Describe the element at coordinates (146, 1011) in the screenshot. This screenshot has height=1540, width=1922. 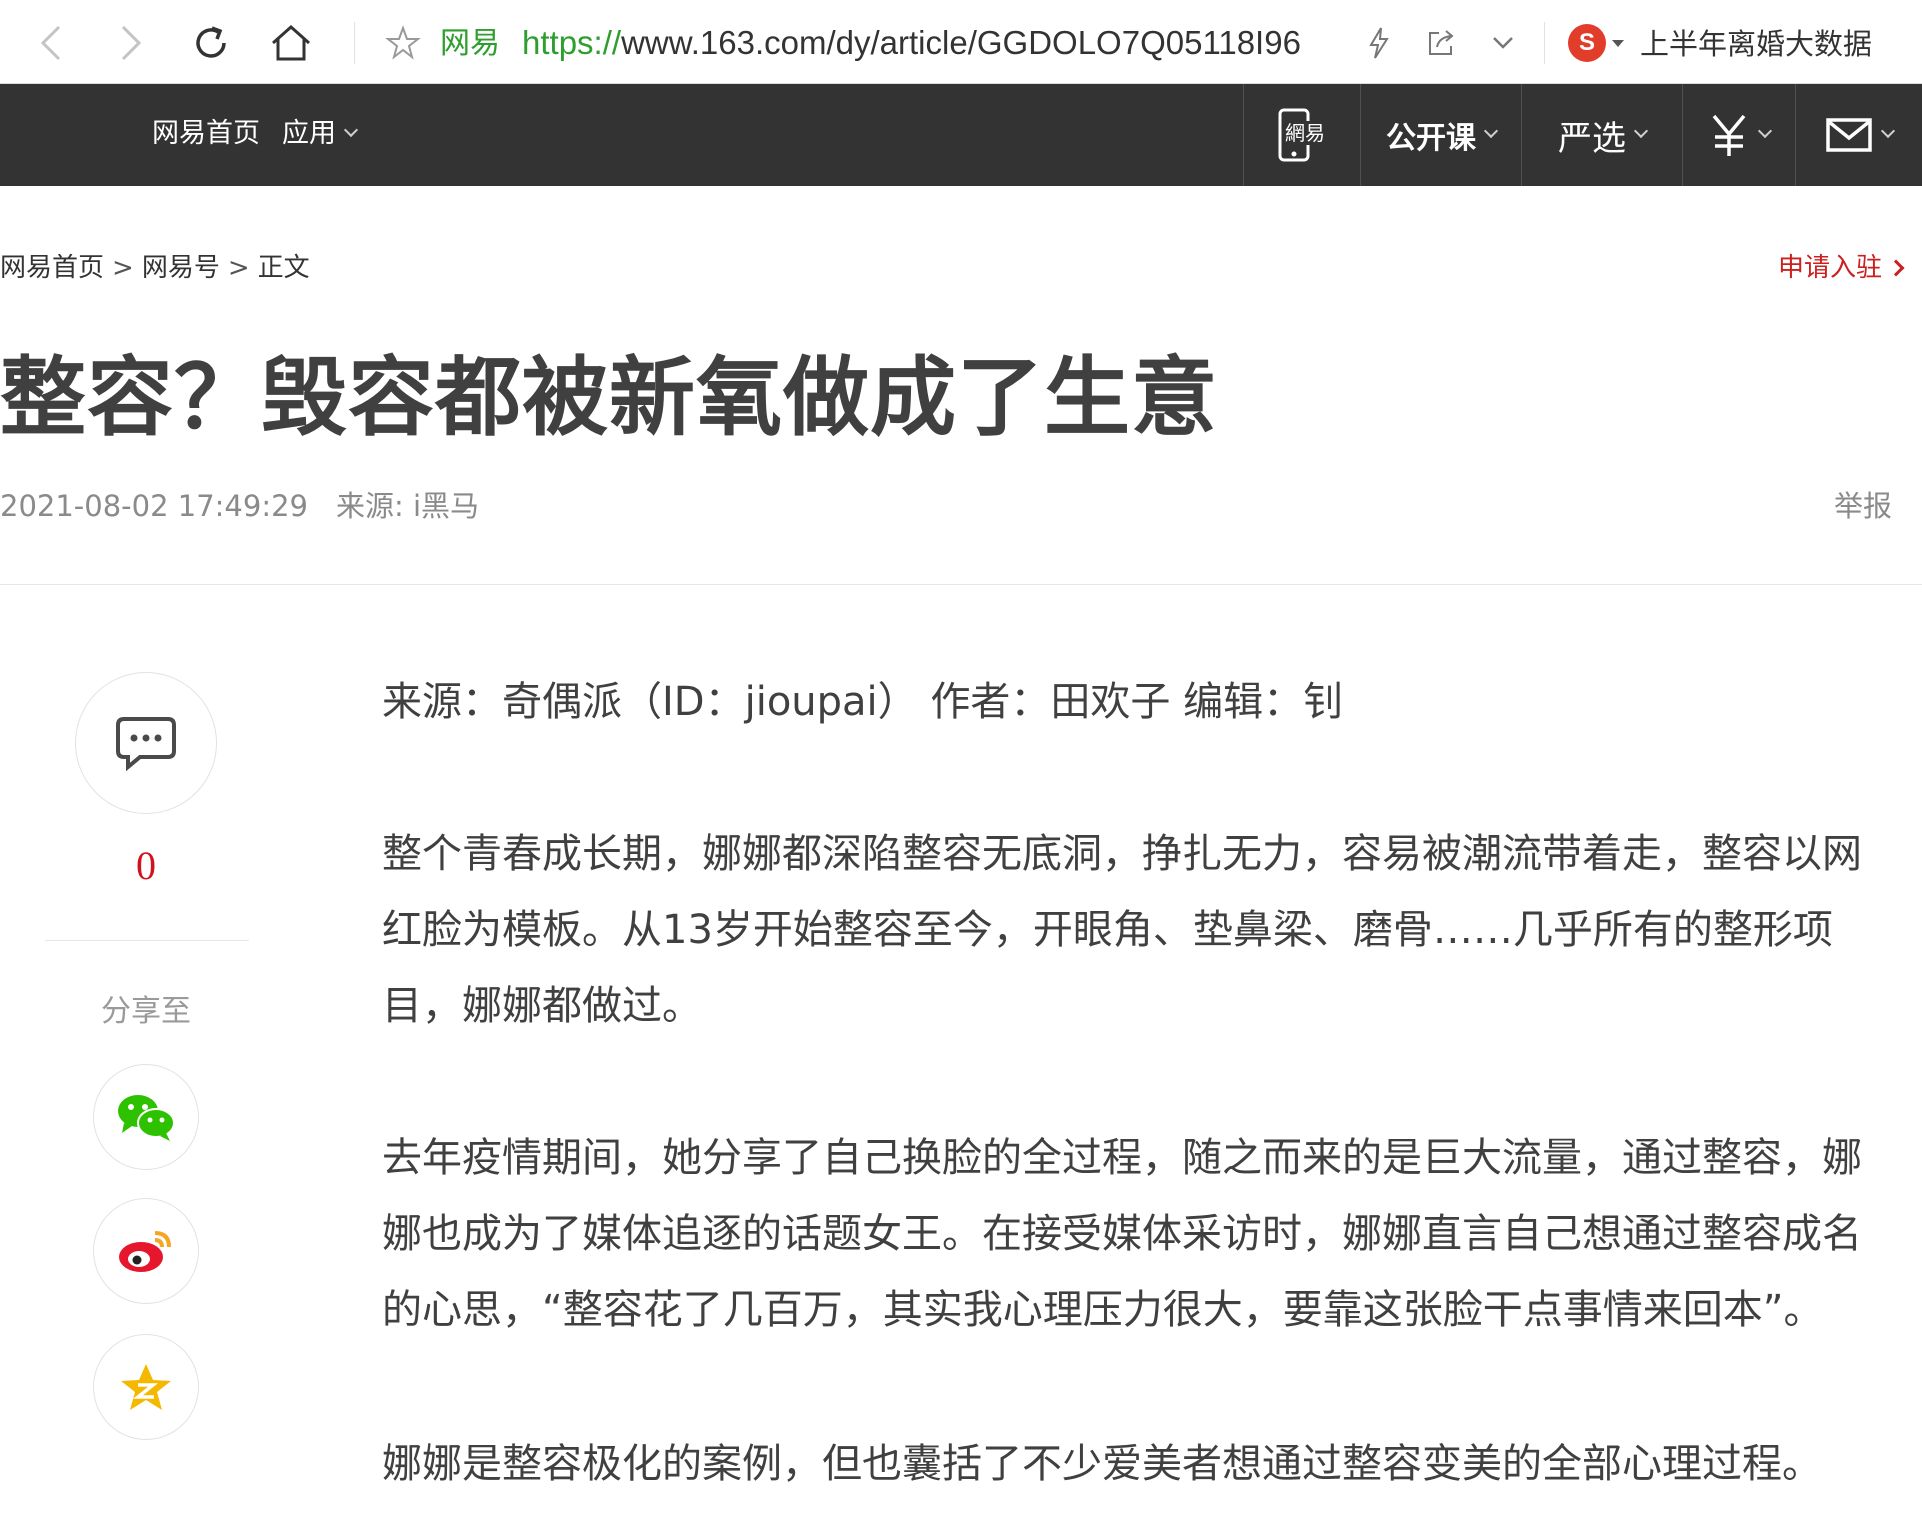
I see `share-label: 分享至` at that location.